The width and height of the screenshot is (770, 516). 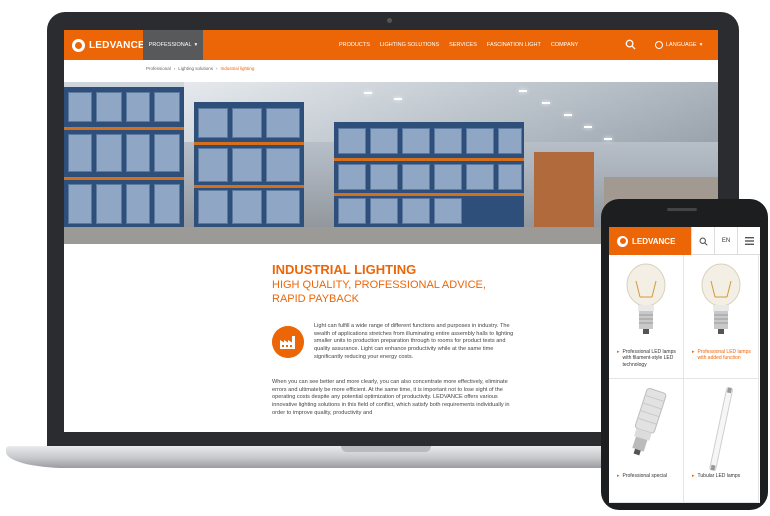 What do you see at coordinates (681, 45) in the screenshot?
I see `language-label: LANGUAGE` at bounding box center [681, 45].